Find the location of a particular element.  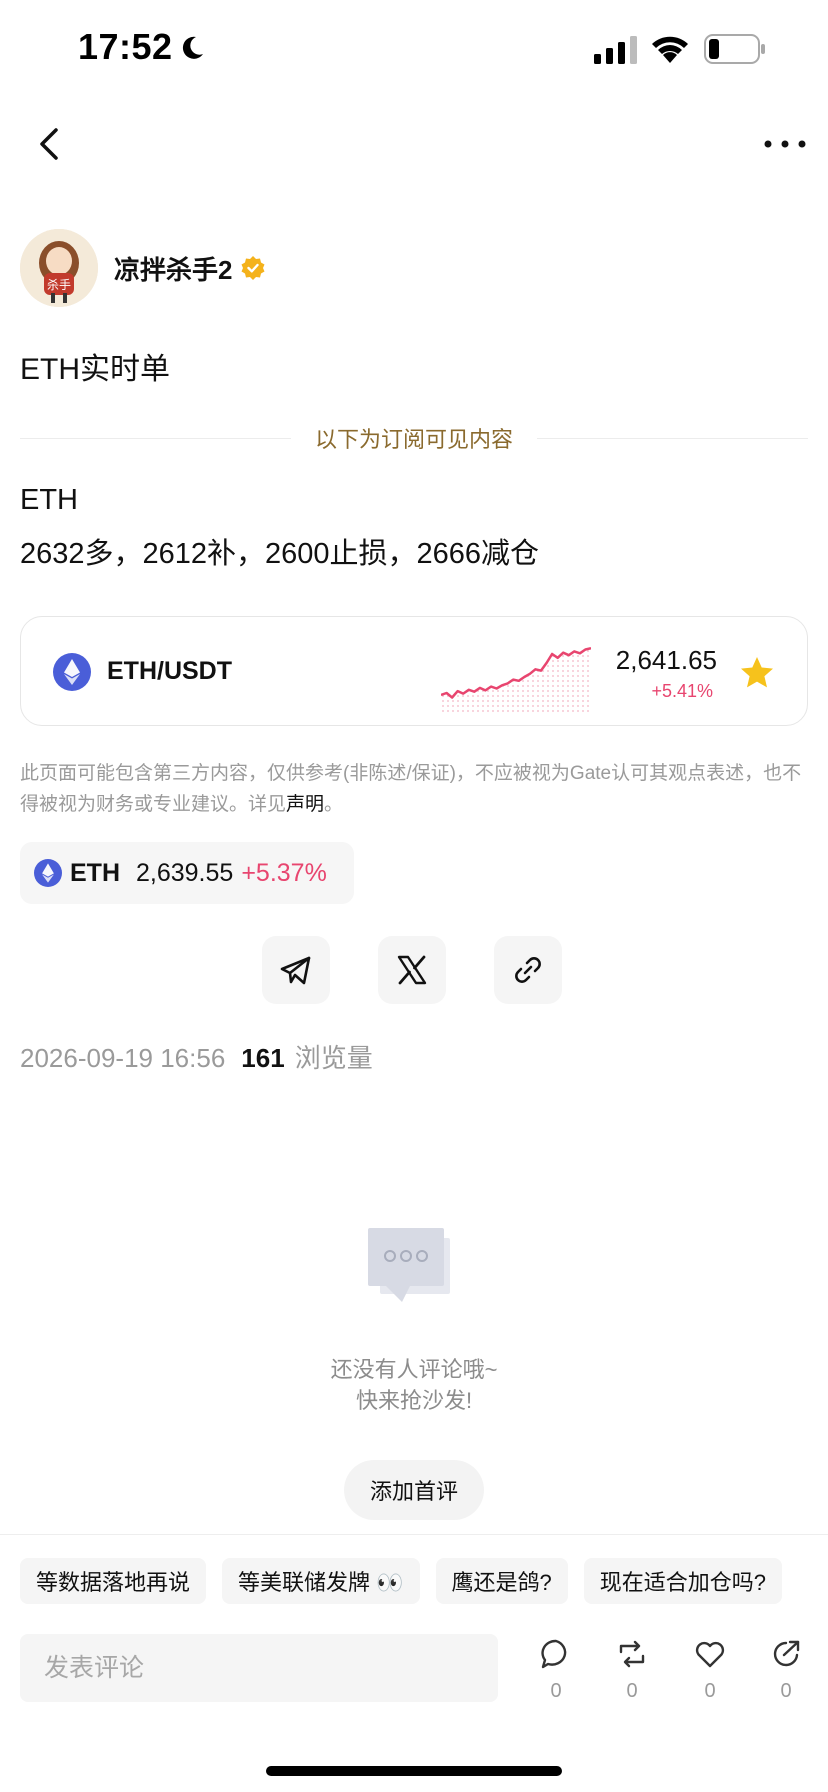

share-x-button is located at coordinates (412, 970).